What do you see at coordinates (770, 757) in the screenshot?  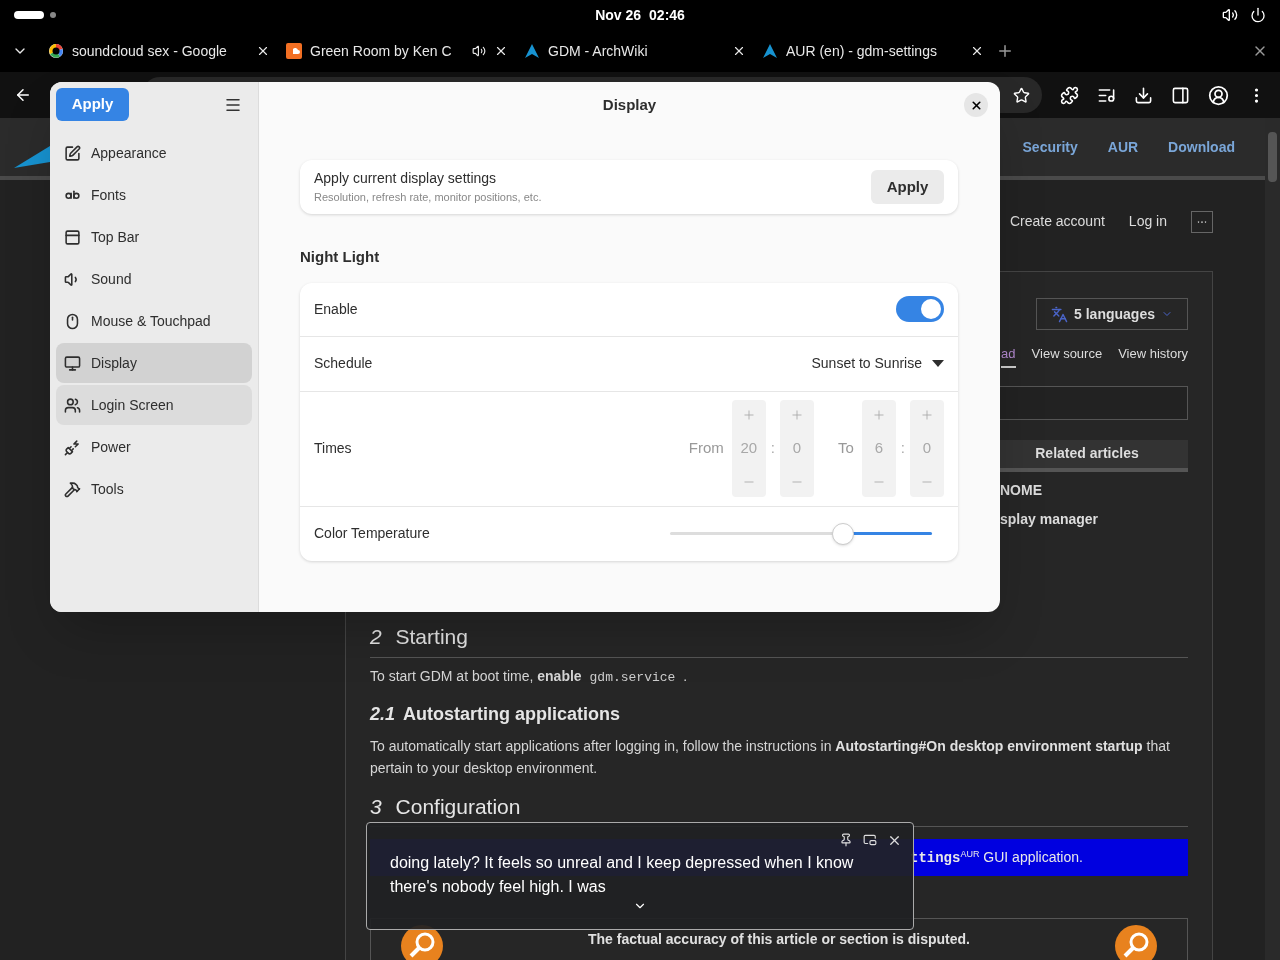 I see `paragraph: To automatically start applications after logging in, follow the instructions in Autostarting#On desktop environment startup that pertain to your desktop environment.` at bounding box center [770, 757].